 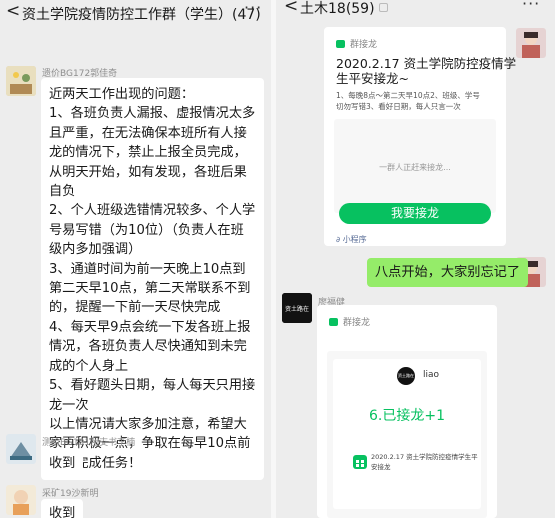 What do you see at coordinates (372, 78) in the screenshot?
I see `card-title-line: 生平安接龙~` at bounding box center [372, 78].